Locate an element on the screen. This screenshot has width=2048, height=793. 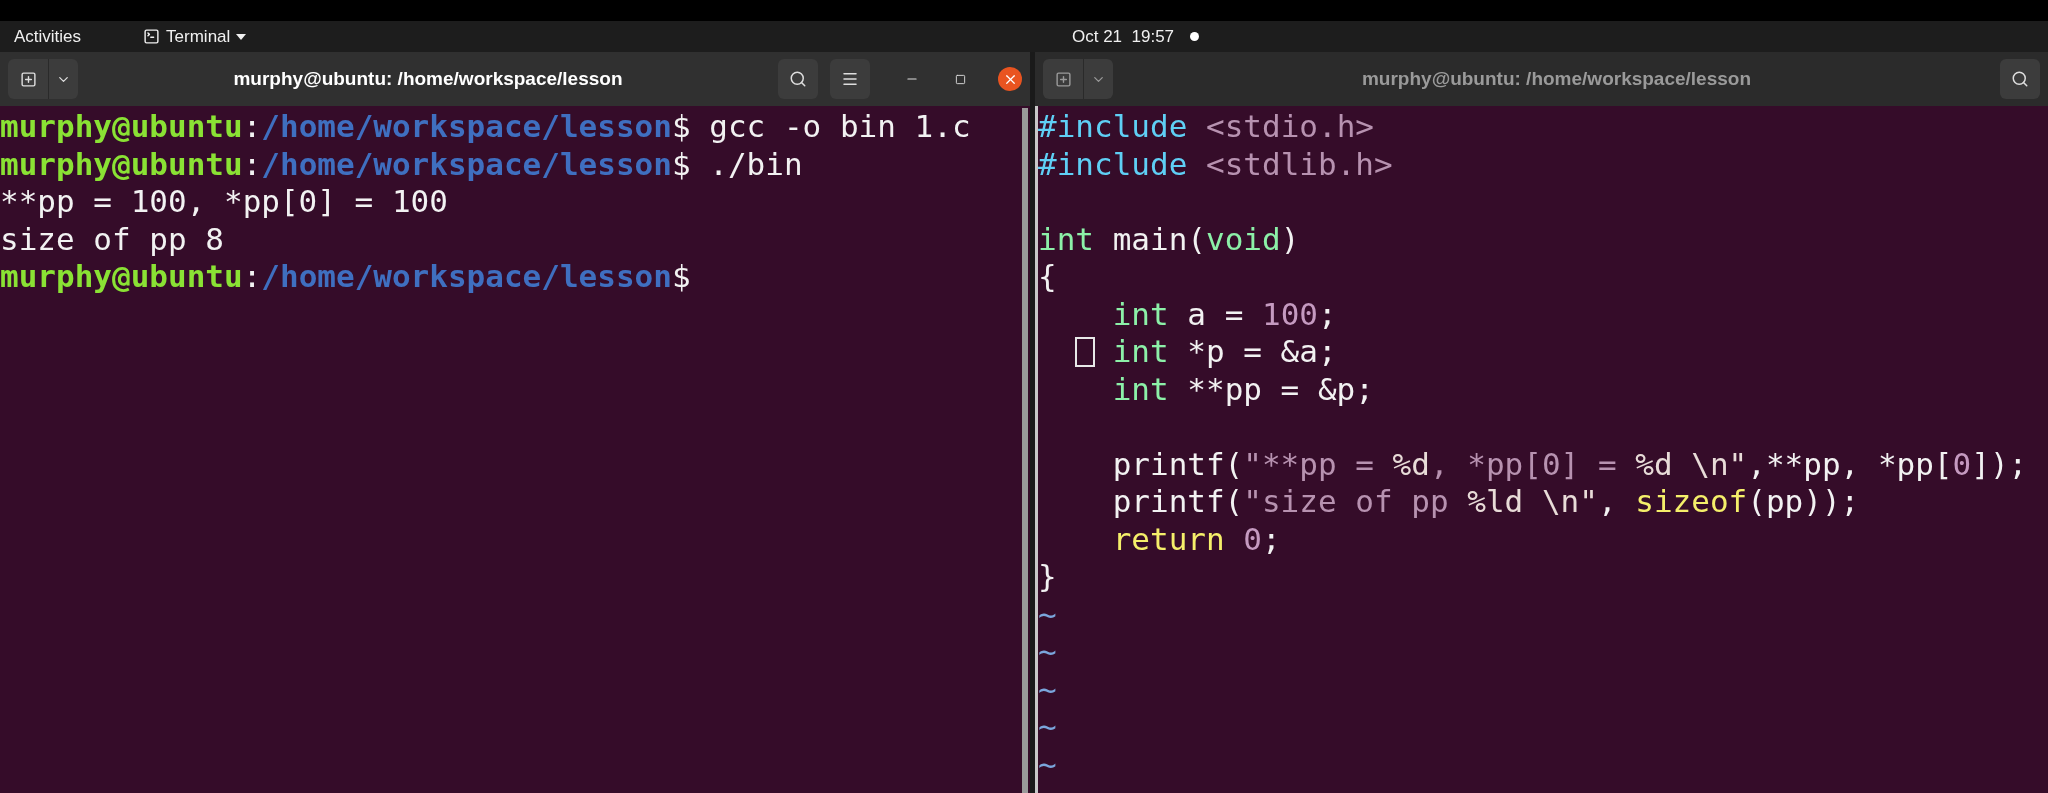
code-line: #include <stdlib.h> is located at coordinates (1215, 164).